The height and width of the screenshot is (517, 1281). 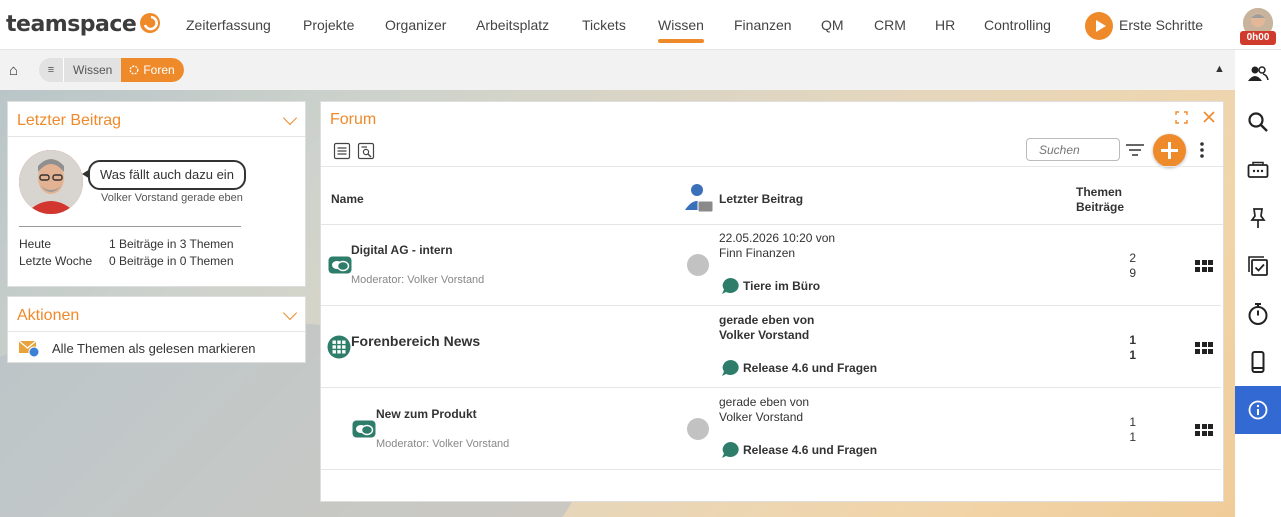 I want to click on nav-controlling: Controlling, so click(x=1017, y=25).